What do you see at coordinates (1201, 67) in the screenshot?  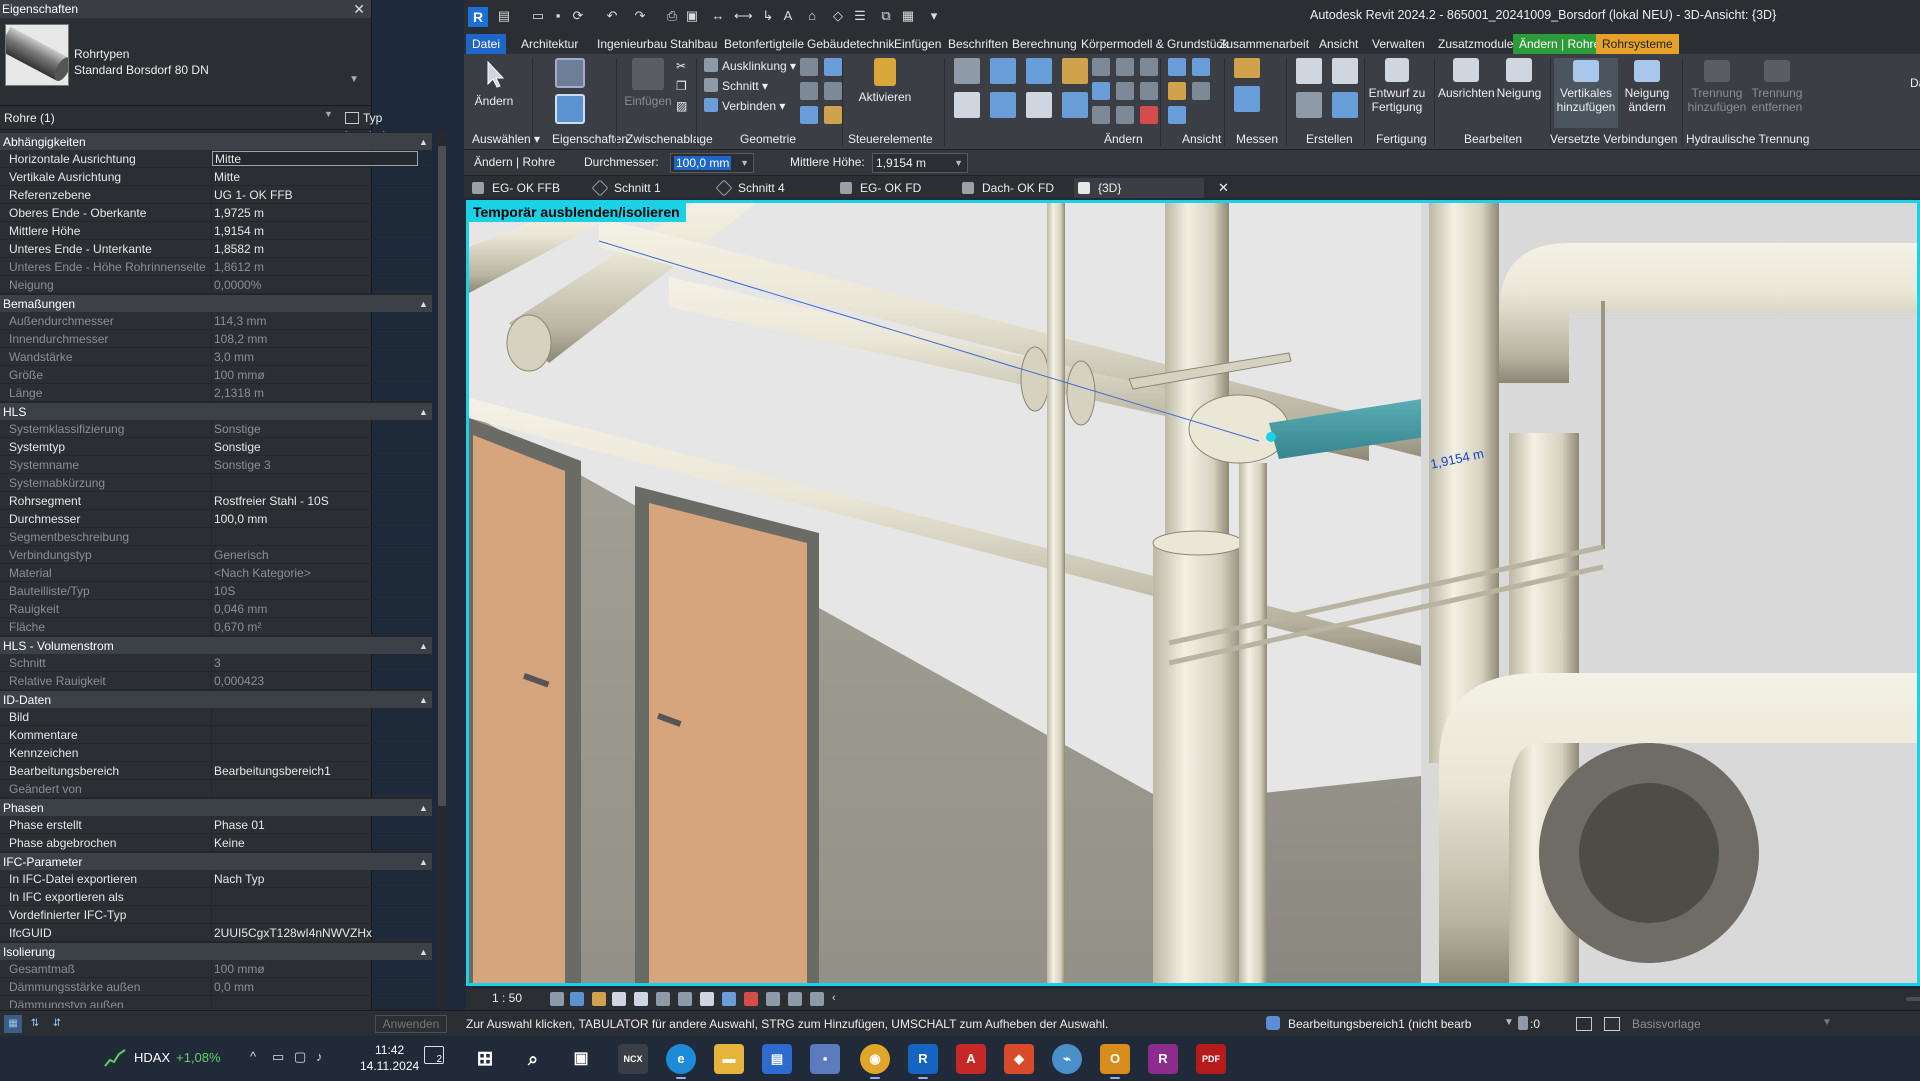 I see `override-graphics-icon` at bounding box center [1201, 67].